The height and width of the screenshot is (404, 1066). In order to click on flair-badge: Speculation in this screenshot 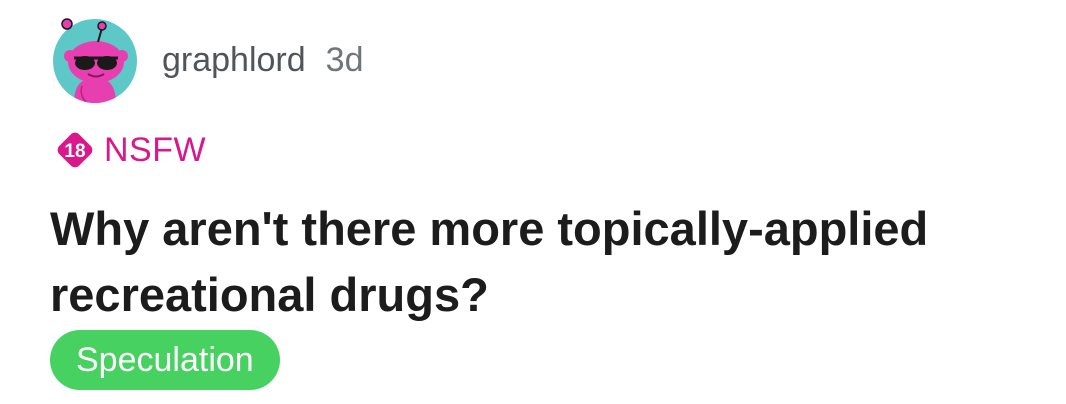, I will do `click(165, 360)`.